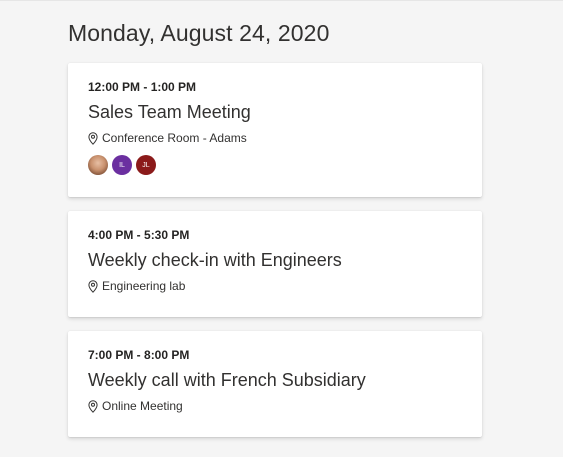 The image size is (563, 457). Describe the element at coordinates (215, 260) in the screenshot. I see `event-title: Weekly check-in with Engineers` at that location.